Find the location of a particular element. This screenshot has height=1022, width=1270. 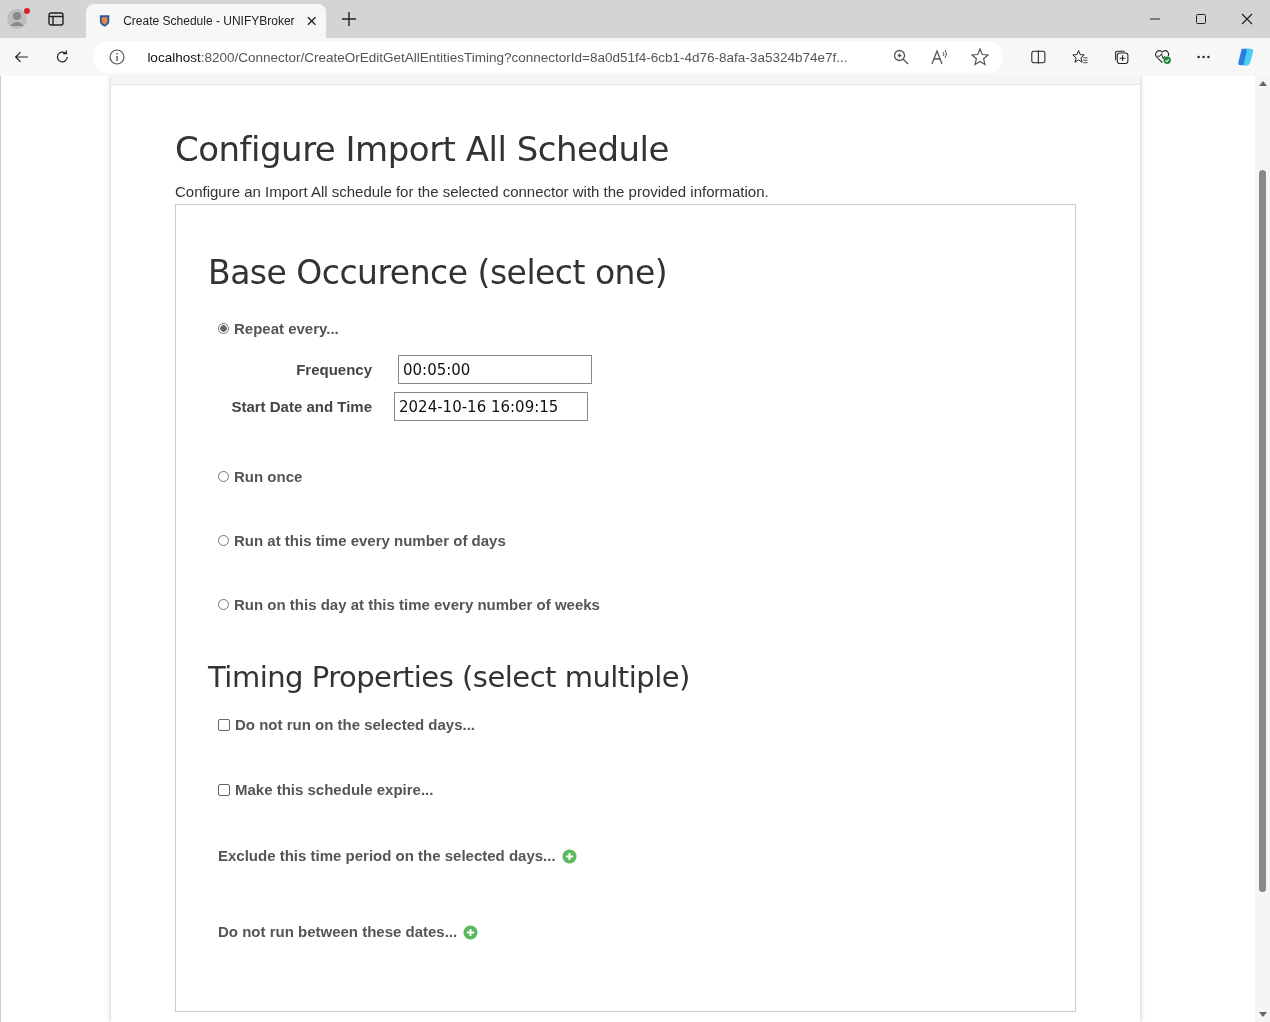

profile-icon is located at coordinates (19, 19).